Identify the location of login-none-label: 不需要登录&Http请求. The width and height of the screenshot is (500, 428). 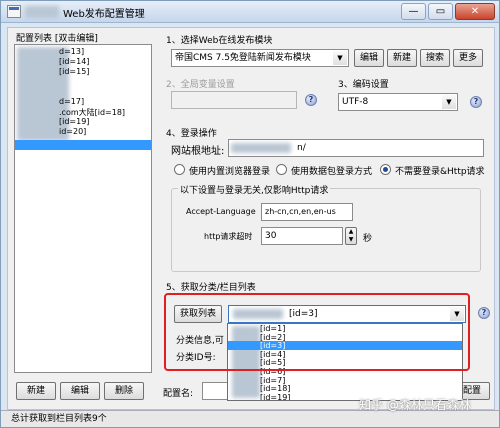
(440, 172).